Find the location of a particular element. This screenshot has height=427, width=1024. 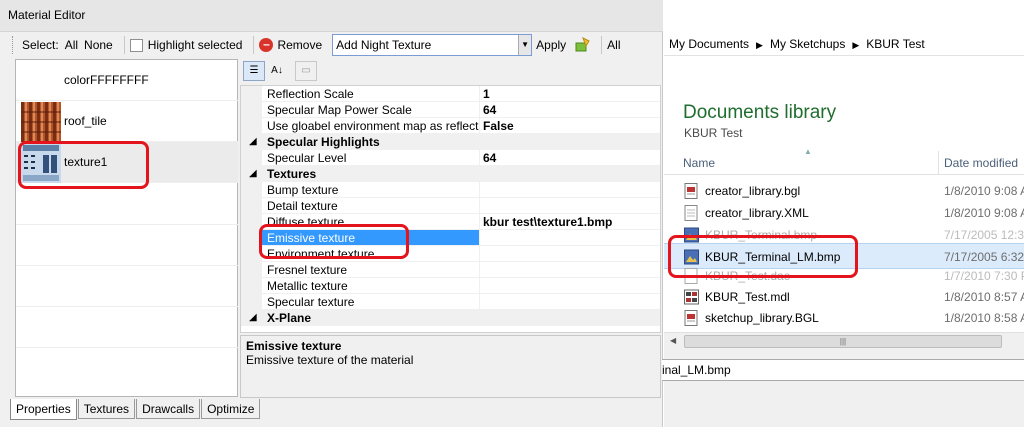

texture-action-dropdown: Add Night Texture ▼ is located at coordinates (432, 45).